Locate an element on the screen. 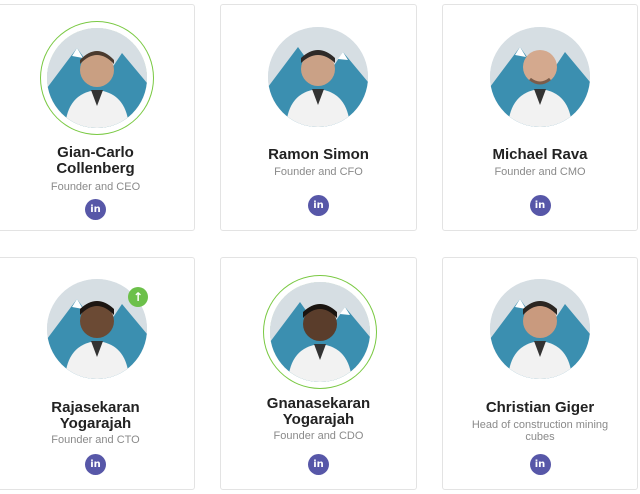 The image size is (640, 494). avatar-christian is located at coordinates (540, 329).